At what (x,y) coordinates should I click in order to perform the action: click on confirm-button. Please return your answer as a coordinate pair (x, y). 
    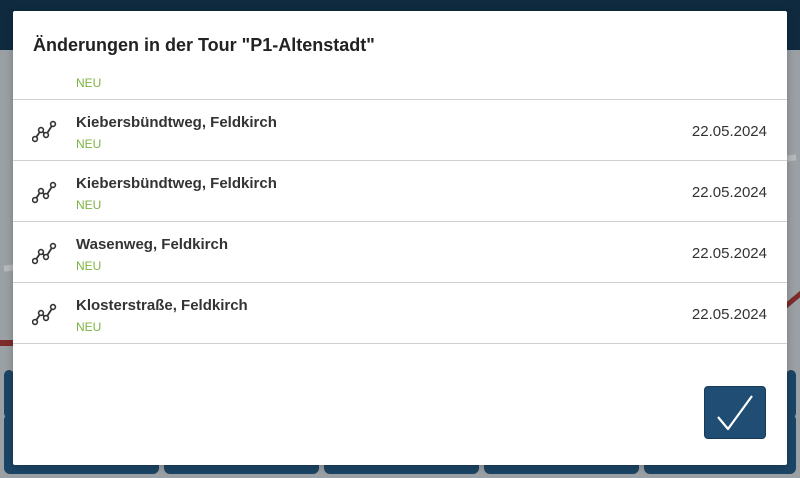
    Looking at the image, I should click on (735, 412).